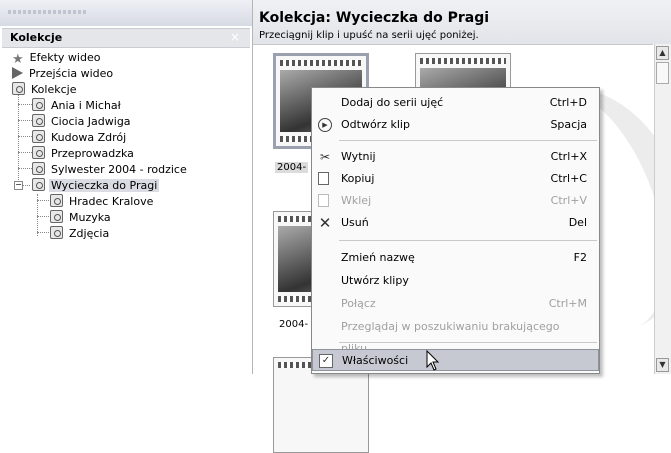 The height and width of the screenshot is (453, 671). What do you see at coordinates (326, 361) in the screenshot?
I see `properties-icon: ✓` at bounding box center [326, 361].